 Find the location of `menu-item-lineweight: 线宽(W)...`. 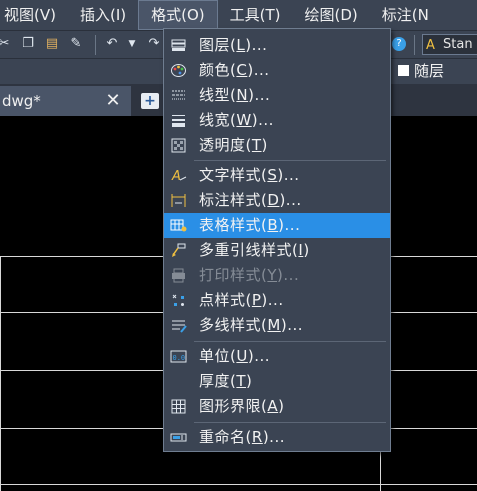

menu-item-lineweight: 线宽(W)... is located at coordinates (277, 120).